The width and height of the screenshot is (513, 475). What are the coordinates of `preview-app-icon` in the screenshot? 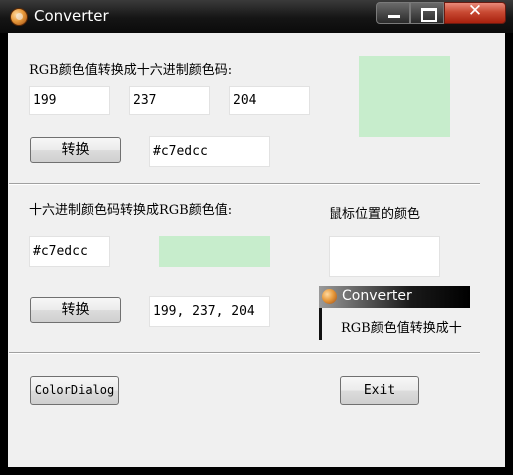 It's located at (329, 296).